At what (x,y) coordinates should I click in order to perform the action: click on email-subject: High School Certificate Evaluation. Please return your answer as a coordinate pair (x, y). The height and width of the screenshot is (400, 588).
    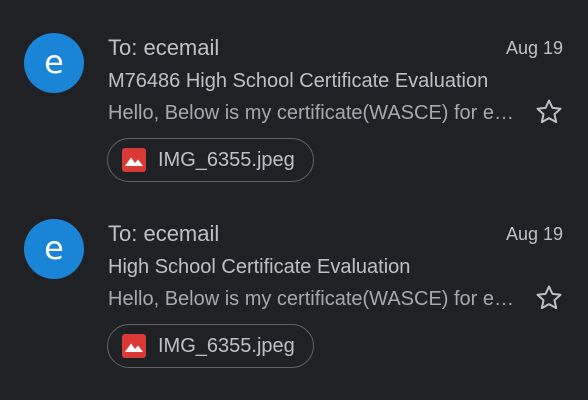
    Looking at the image, I should click on (259, 267).